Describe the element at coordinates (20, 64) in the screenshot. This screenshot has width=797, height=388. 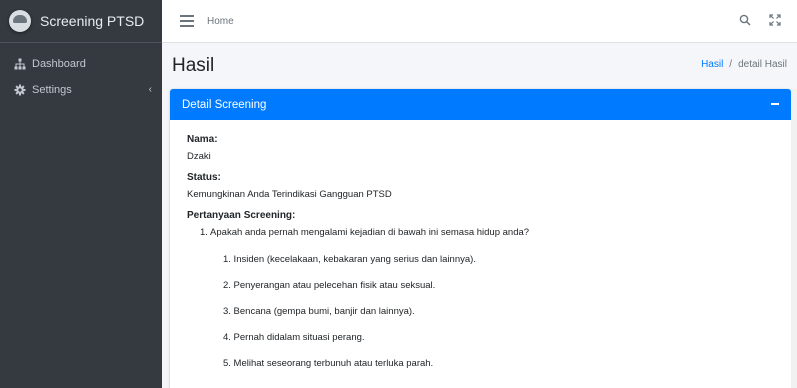
I see `sitemap-icon` at that location.